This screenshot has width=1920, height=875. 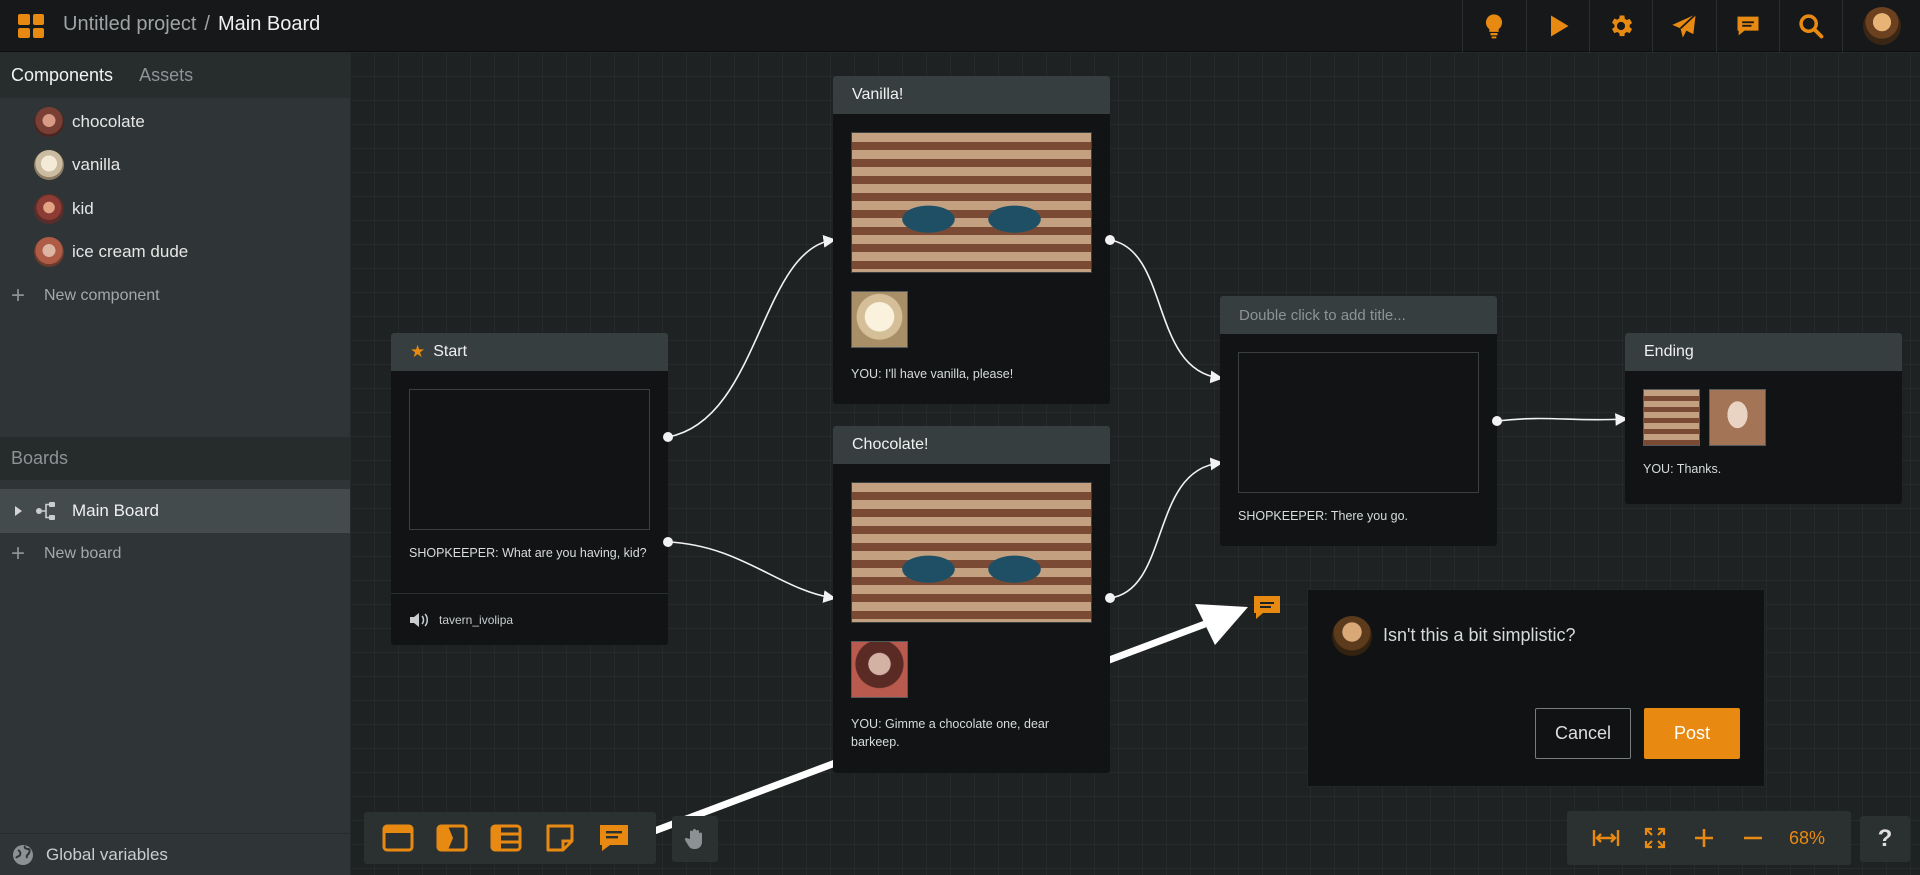 I want to click on speaker-icon, so click(x=419, y=619).